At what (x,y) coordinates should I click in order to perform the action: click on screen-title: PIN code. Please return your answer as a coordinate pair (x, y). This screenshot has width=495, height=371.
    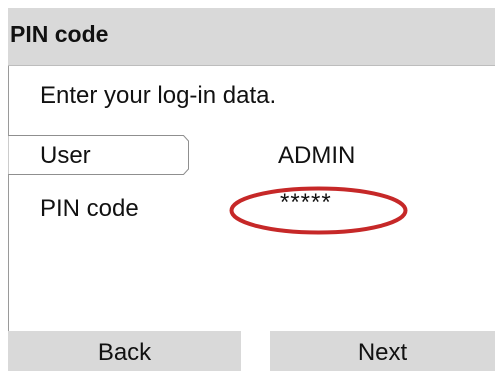
    Looking at the image, I should click on (59, 34).